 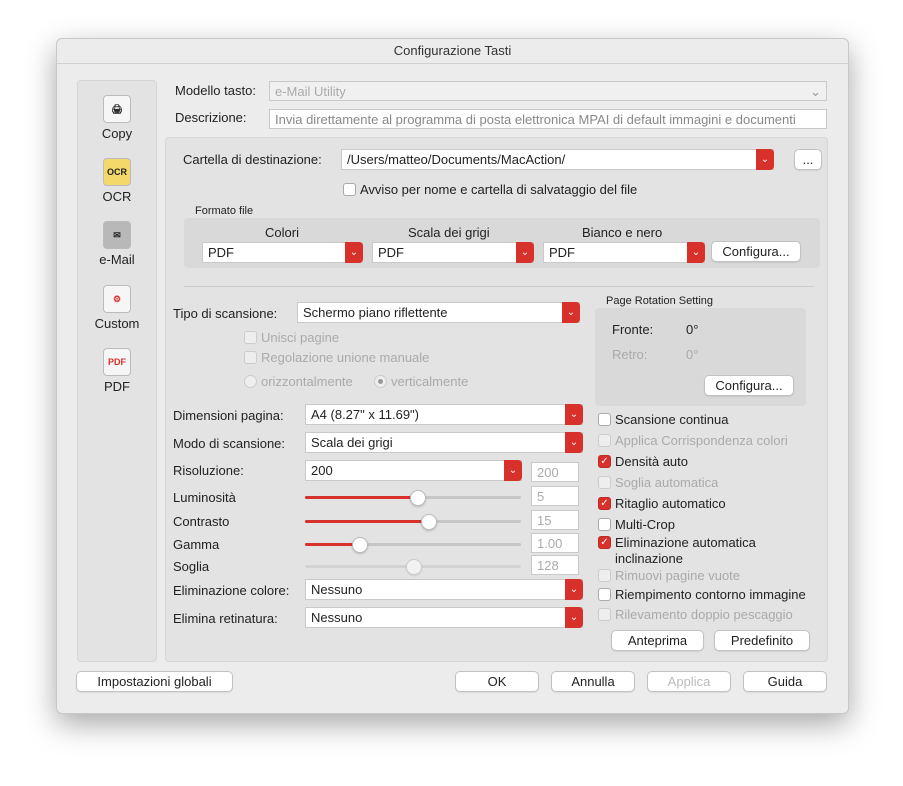 I want to click on option-checkbox: Rilevamento doppio pescaggio, so click(x=710, y=615).